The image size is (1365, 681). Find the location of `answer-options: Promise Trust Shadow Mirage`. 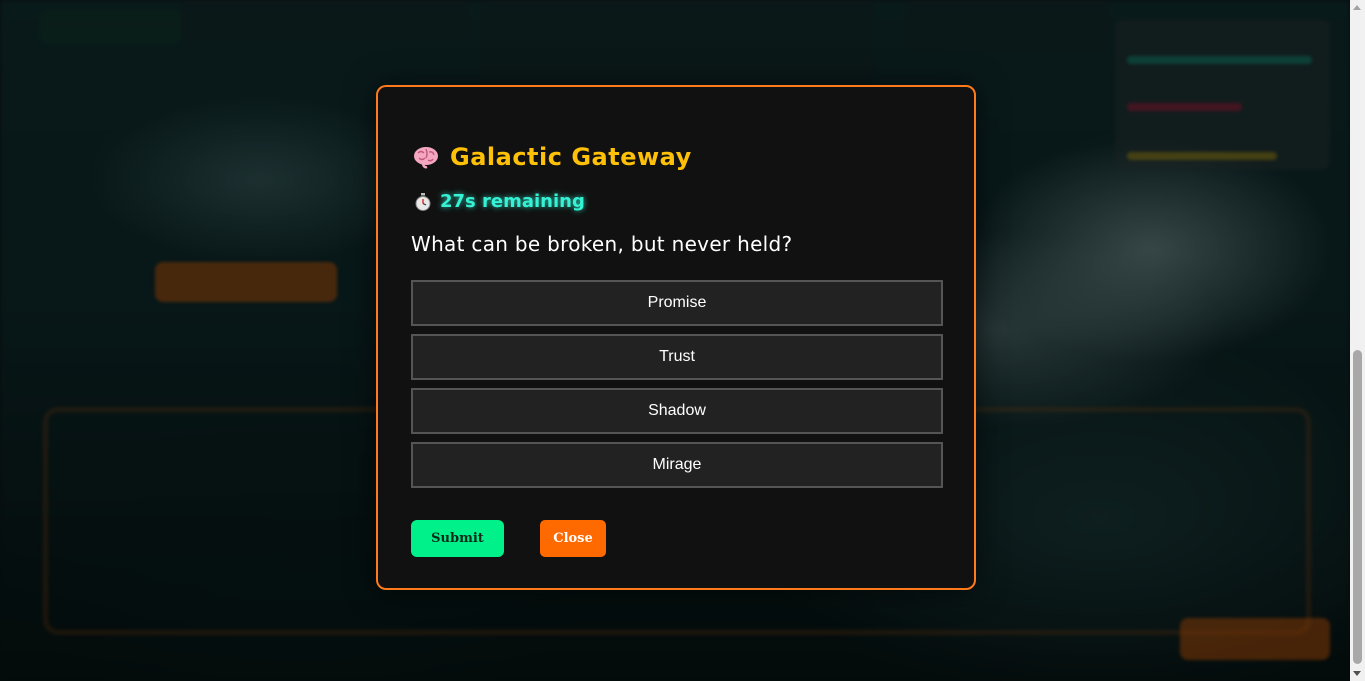

answer-options: Promise Trust Shadow Mirage is located at coordinates (677, 388).